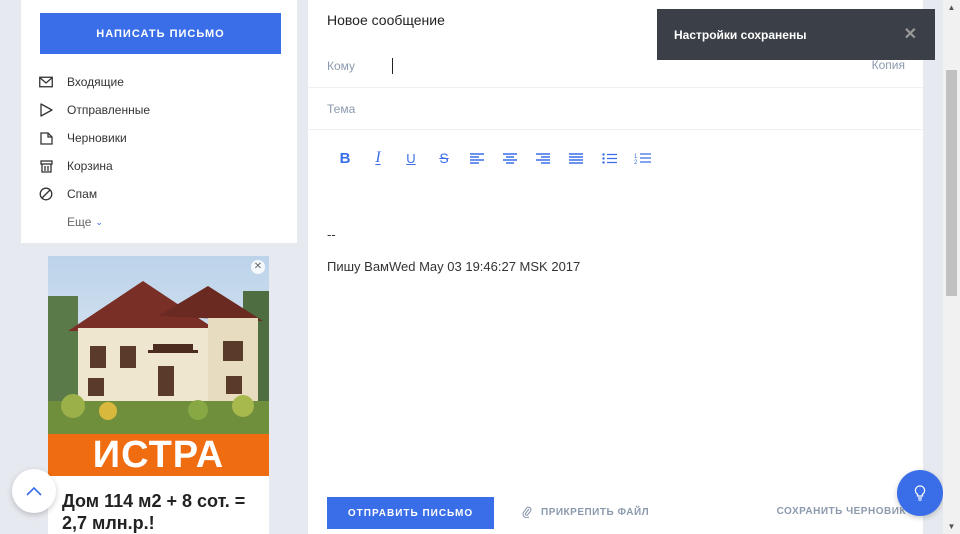  What do you see at coordinates (164, 82) in the screenshot?
I see `sidebar-item-inbox: Входящие` at bounding box center [164, 82].